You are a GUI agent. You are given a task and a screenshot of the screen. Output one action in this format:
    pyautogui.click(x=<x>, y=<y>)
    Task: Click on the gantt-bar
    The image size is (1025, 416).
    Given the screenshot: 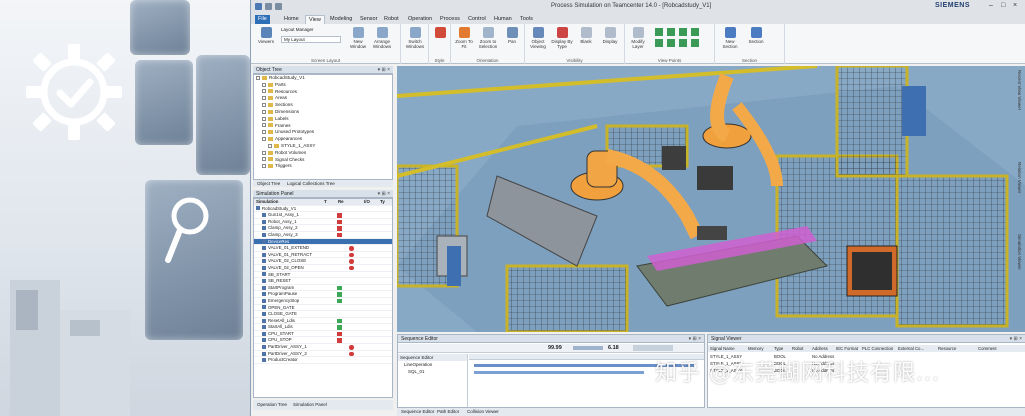 What is the action you would take?
    pyautogui.click(x=559, y=372)
    